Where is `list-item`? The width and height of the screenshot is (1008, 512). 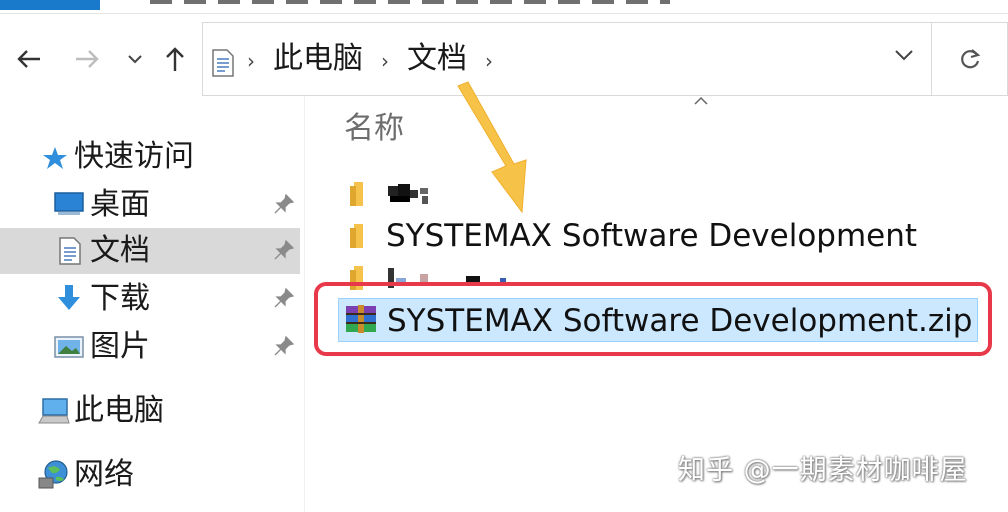 list-item is located at coordinates (658, 194).